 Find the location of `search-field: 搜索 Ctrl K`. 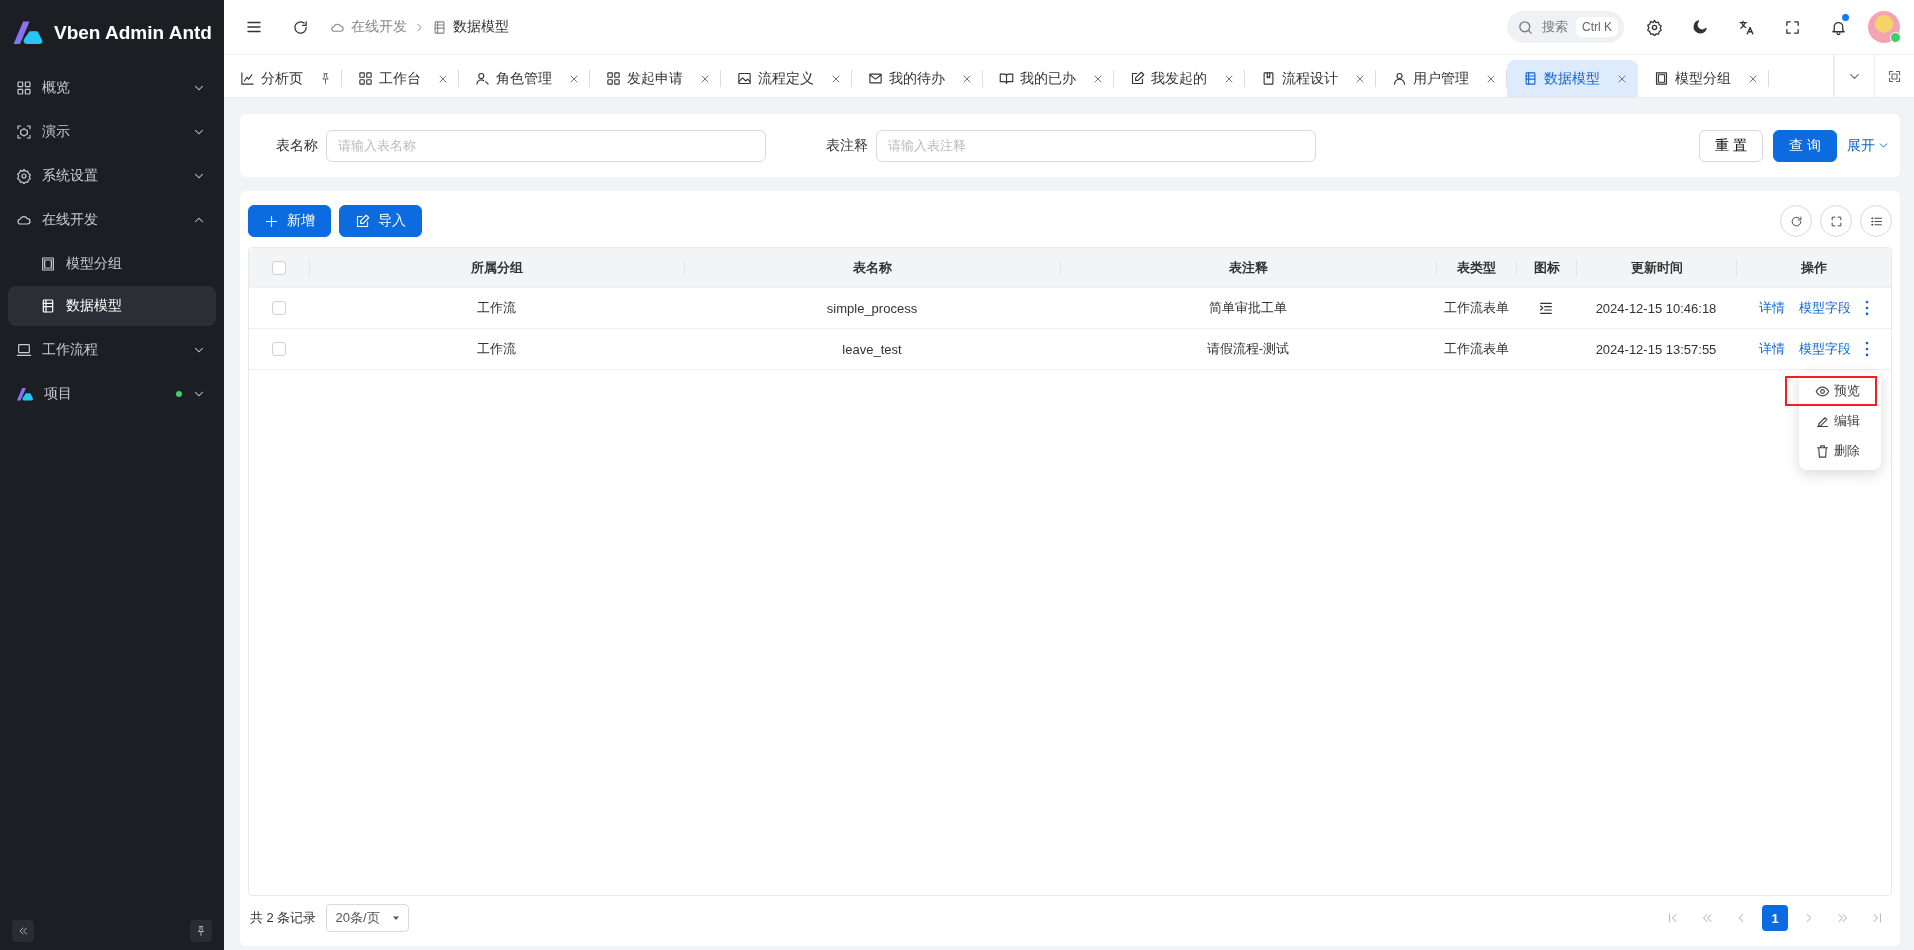

search-field: 搜索 Ctrl K is located at coordinates (1565, 27).